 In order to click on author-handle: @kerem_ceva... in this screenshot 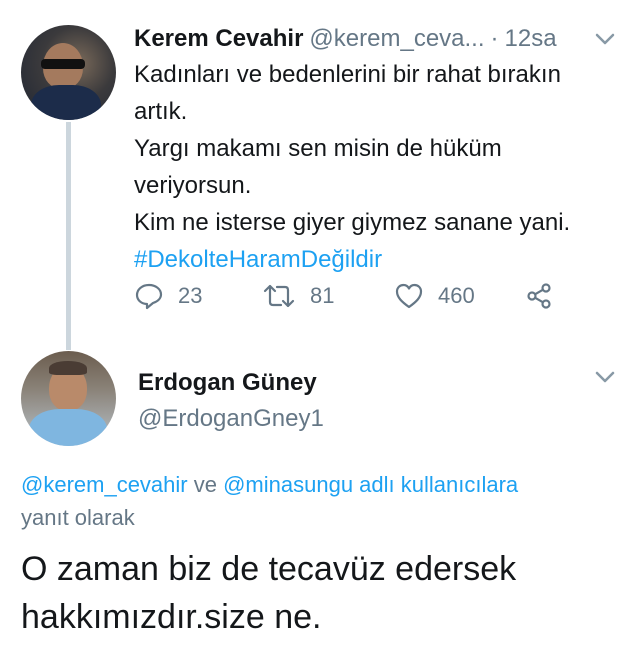, I will do `click(396, 38)`.